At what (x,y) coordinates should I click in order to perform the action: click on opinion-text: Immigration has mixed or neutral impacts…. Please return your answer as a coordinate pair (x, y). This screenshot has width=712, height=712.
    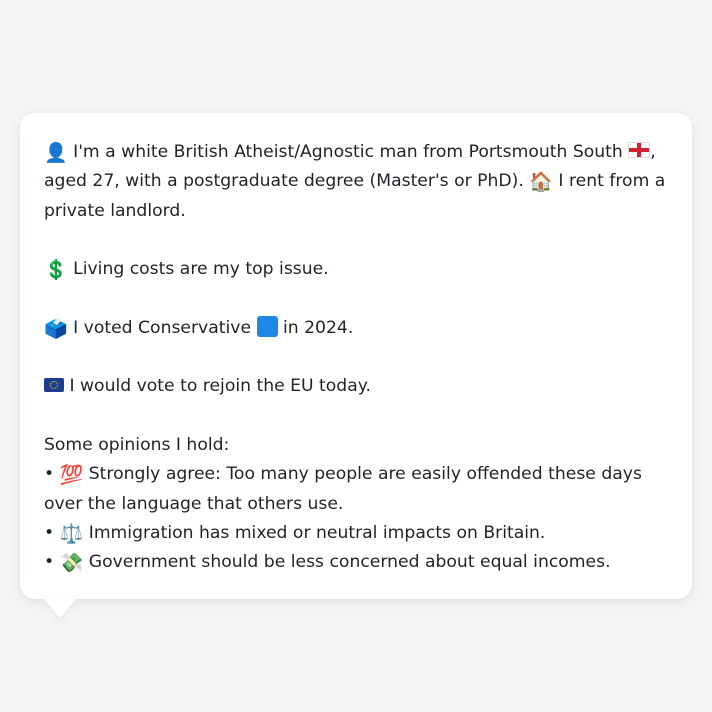
    Looking at the image, I should click on (317, 532).